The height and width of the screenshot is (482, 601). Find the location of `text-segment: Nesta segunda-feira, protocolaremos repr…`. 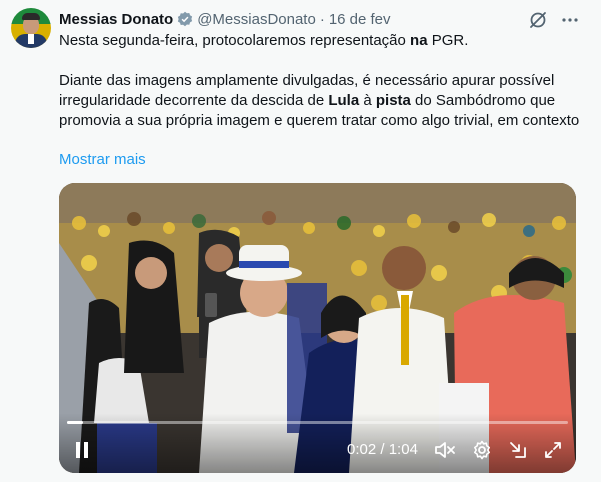

text-segment: Nesta segunda-feira, protocolaremos repr… is located at coordinates (235, 40).